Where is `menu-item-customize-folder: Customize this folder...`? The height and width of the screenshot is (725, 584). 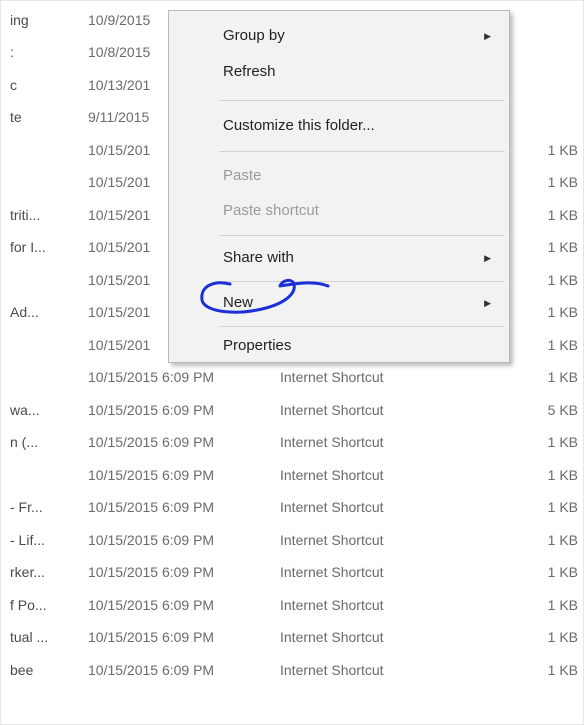
menu-item-customize-folder: Customize this folder... is located at coordinates (339, 126).